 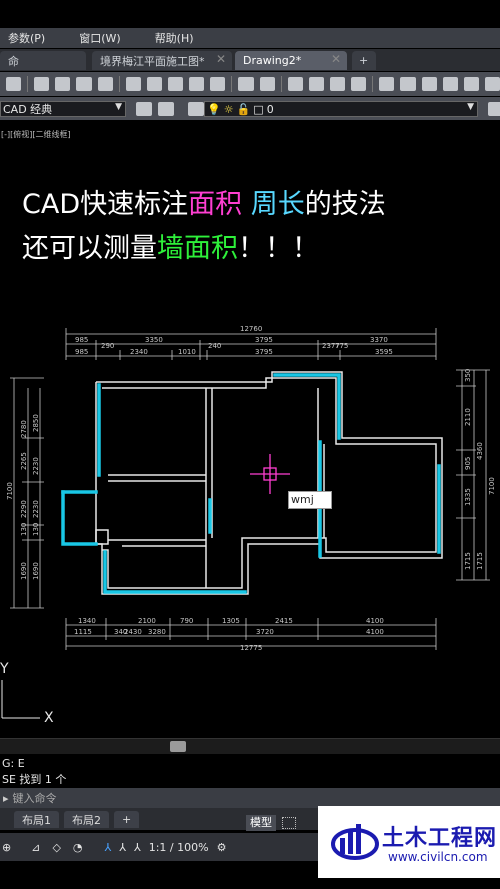 I want to click on dim-label: 1305, so click(x=231, y=621).